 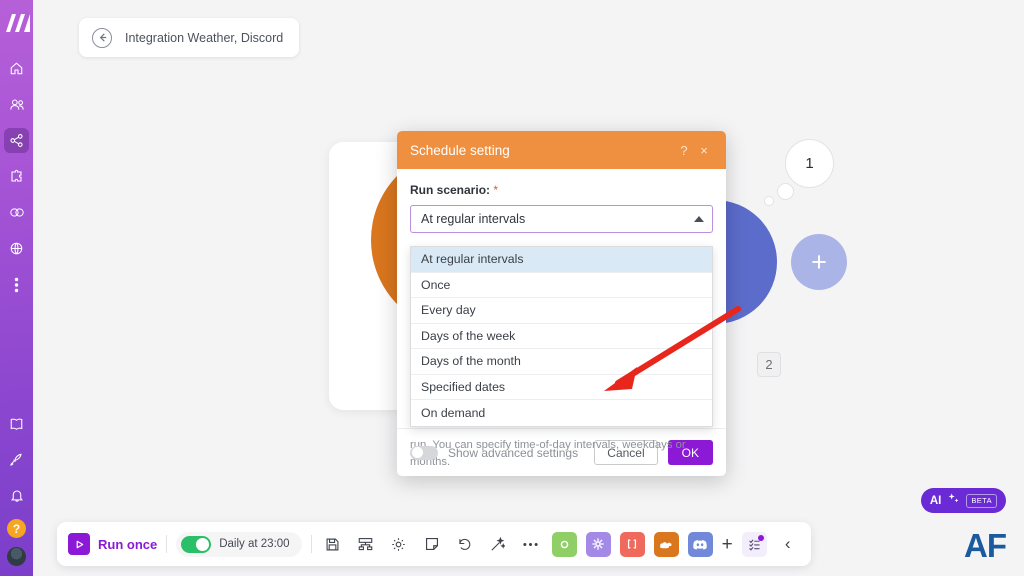 What do you see at coordinates (333, 544) in the screenshot?
I see `save-icon` at bounding box center [333, 544].